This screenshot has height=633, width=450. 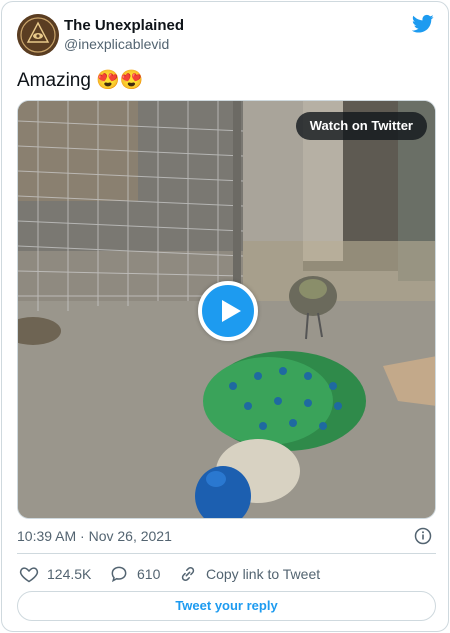 What do you see at coordinates (134, 574) in the screenshot?
I see `reply-button: 610` at bounding box center [134, 574].